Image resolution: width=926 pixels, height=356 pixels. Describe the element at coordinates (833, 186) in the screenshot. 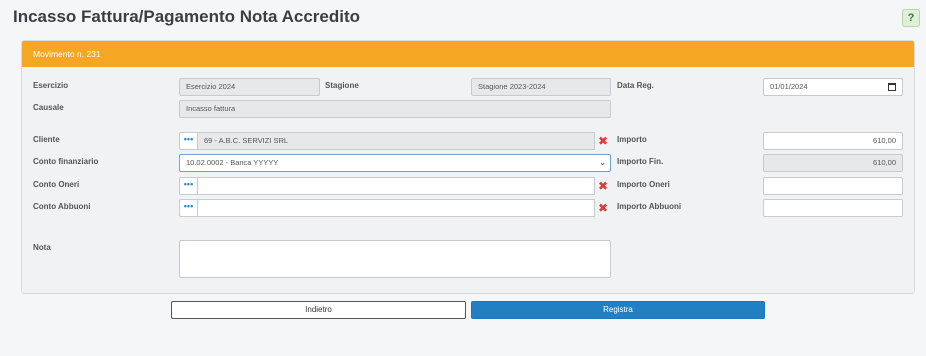

I see `importo-oneri-input` at that location.